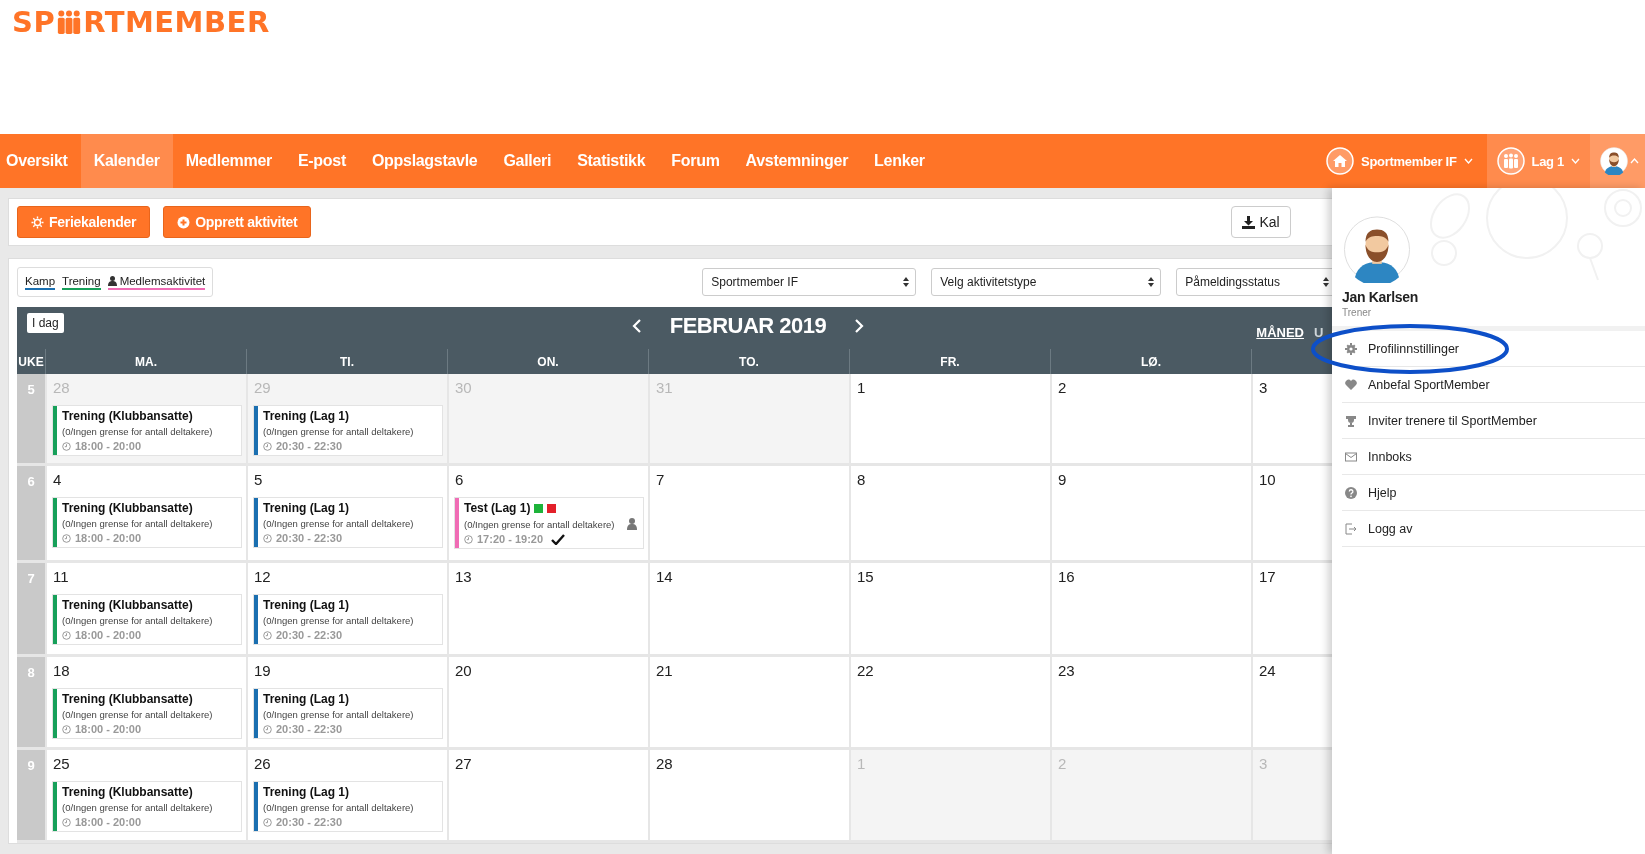 This screenshot has height=854, width=1645. I want to click on day-cell: 7, so click(748, 514).